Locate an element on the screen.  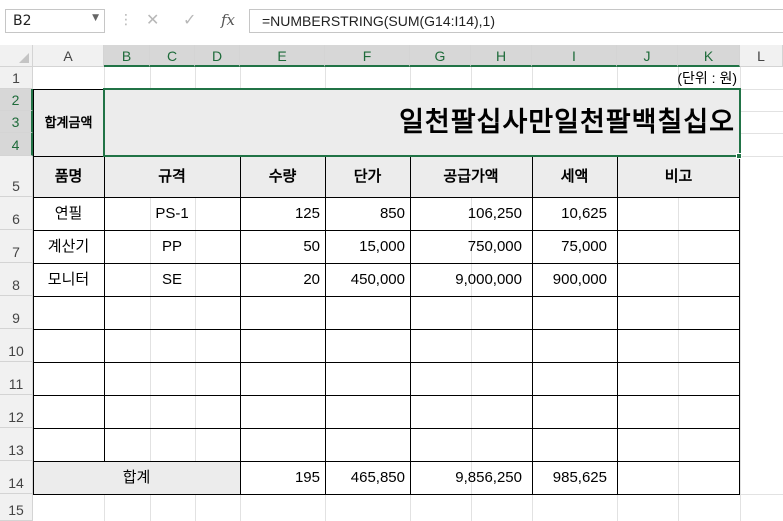
row-header-6: 6 is located at coordinates (16, 213).